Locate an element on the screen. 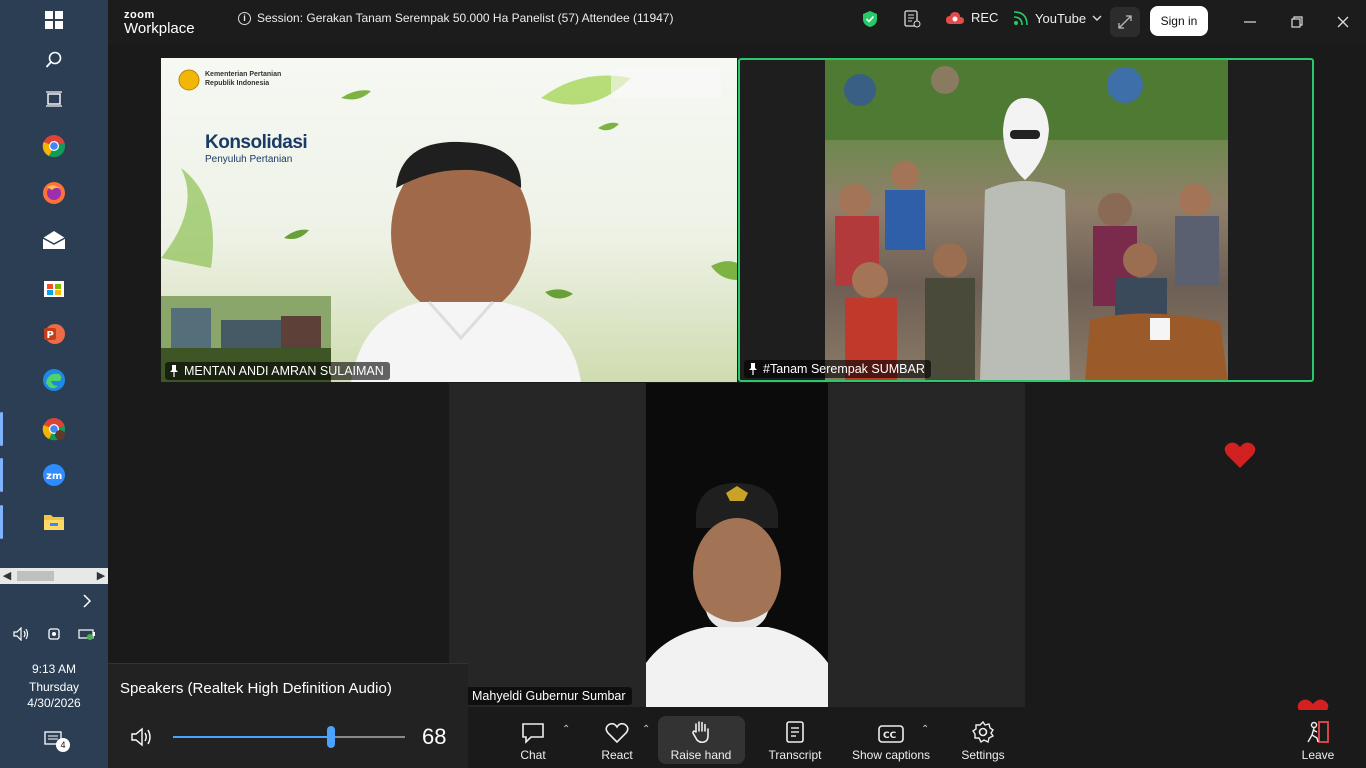 This screenshot has height=768, width=1366. participant-label: Mahyeldi Gubernur Sumbar is located at coordinates (542, 696).